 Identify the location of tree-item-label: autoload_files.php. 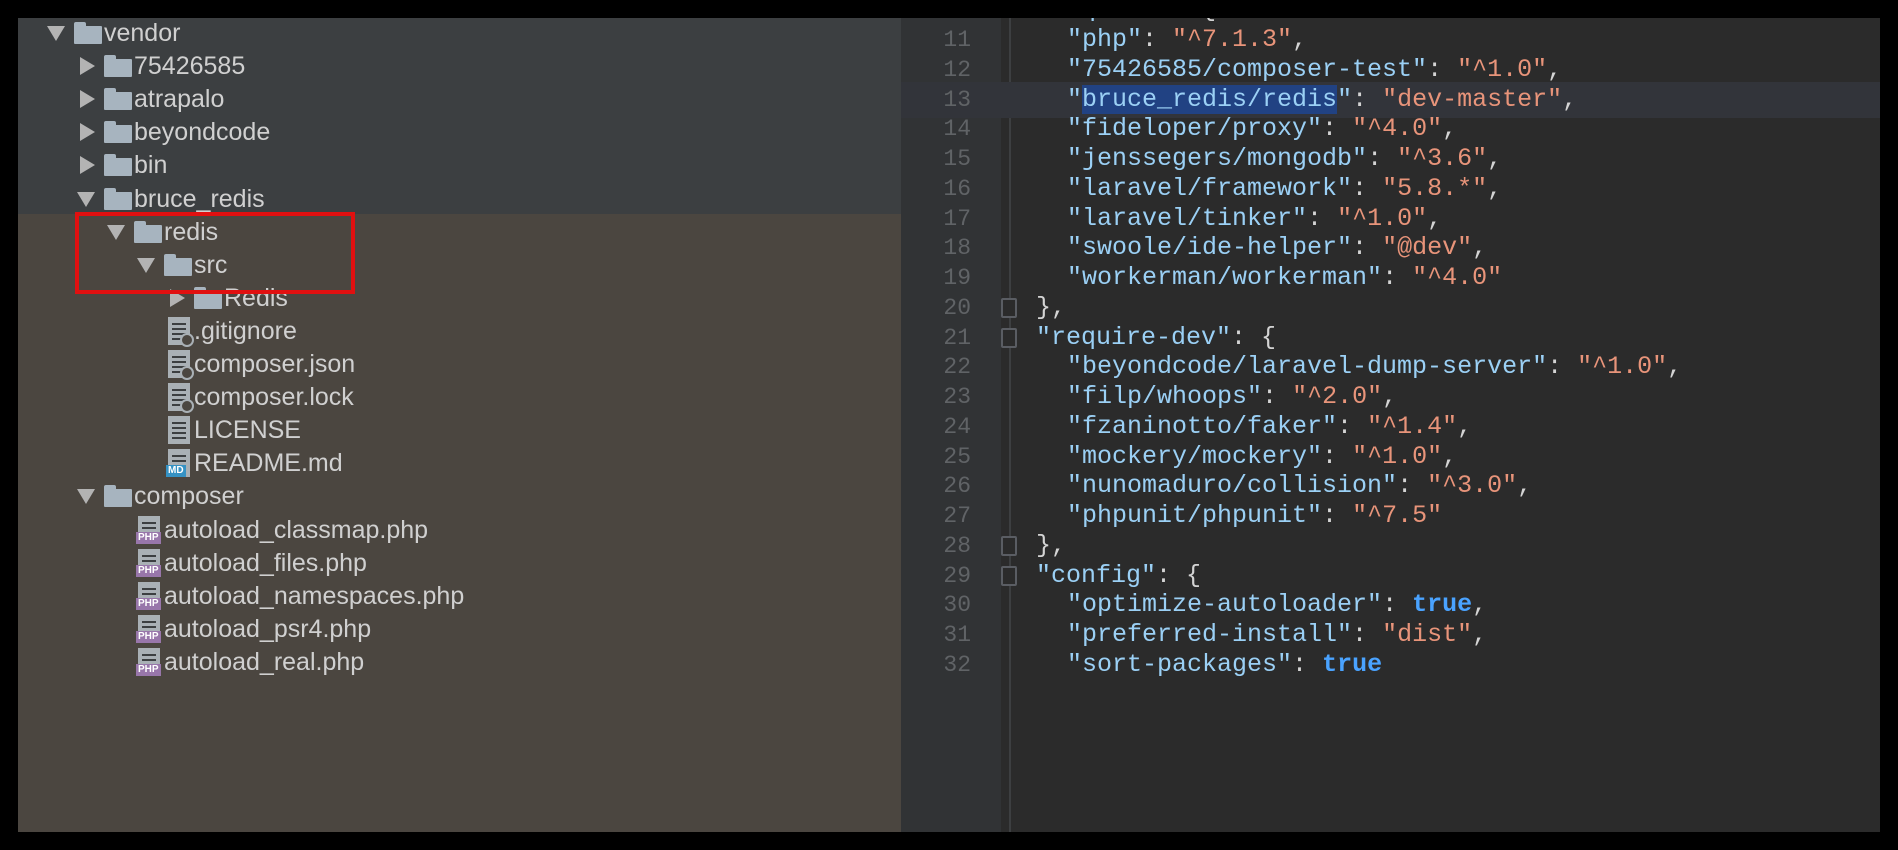
(265, 562).